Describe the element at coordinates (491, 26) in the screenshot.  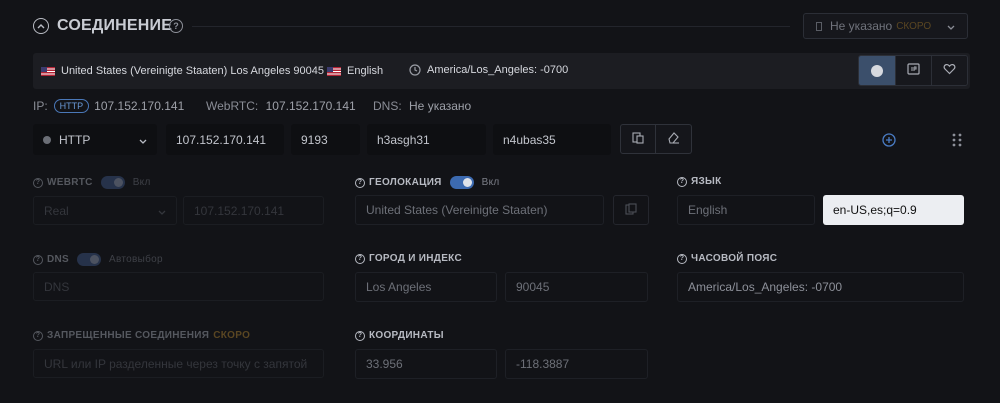
I see `header-divider` at that location.